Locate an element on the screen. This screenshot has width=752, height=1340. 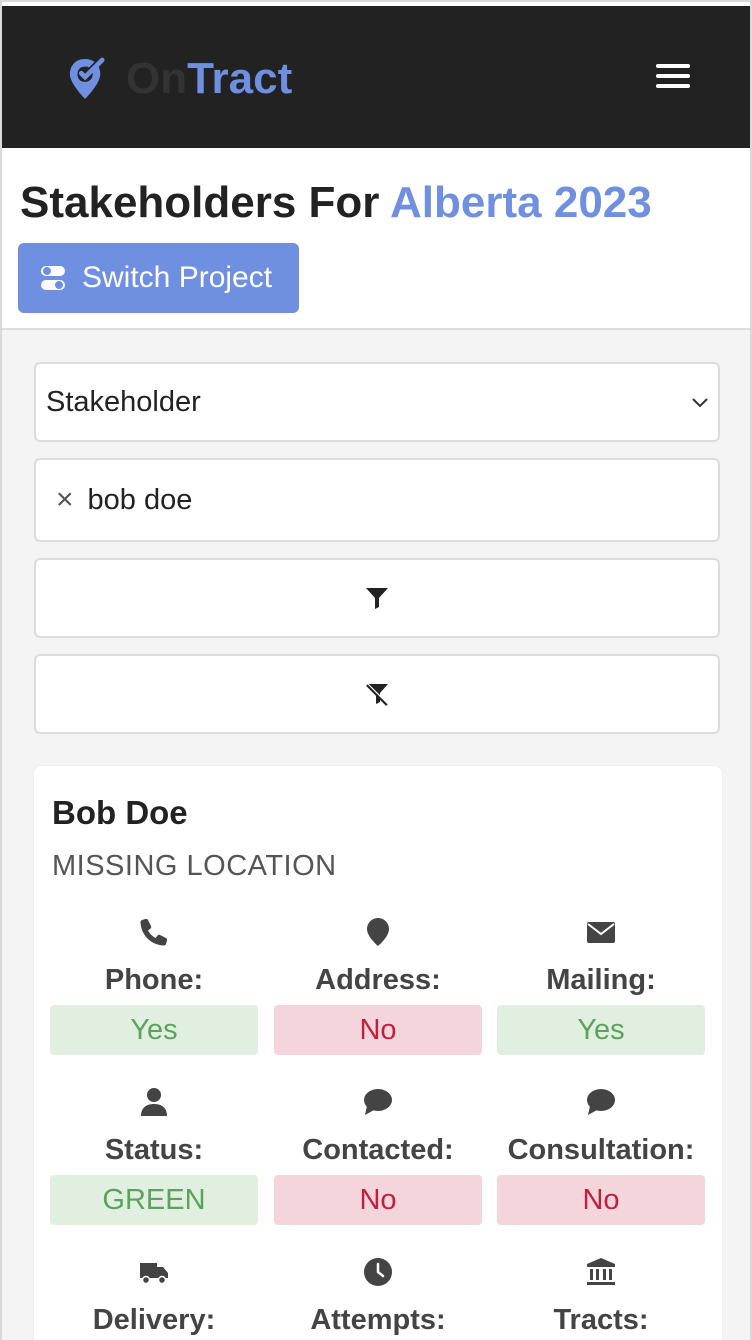
top-navbar: On Tract is located at coordinates (376, 75).